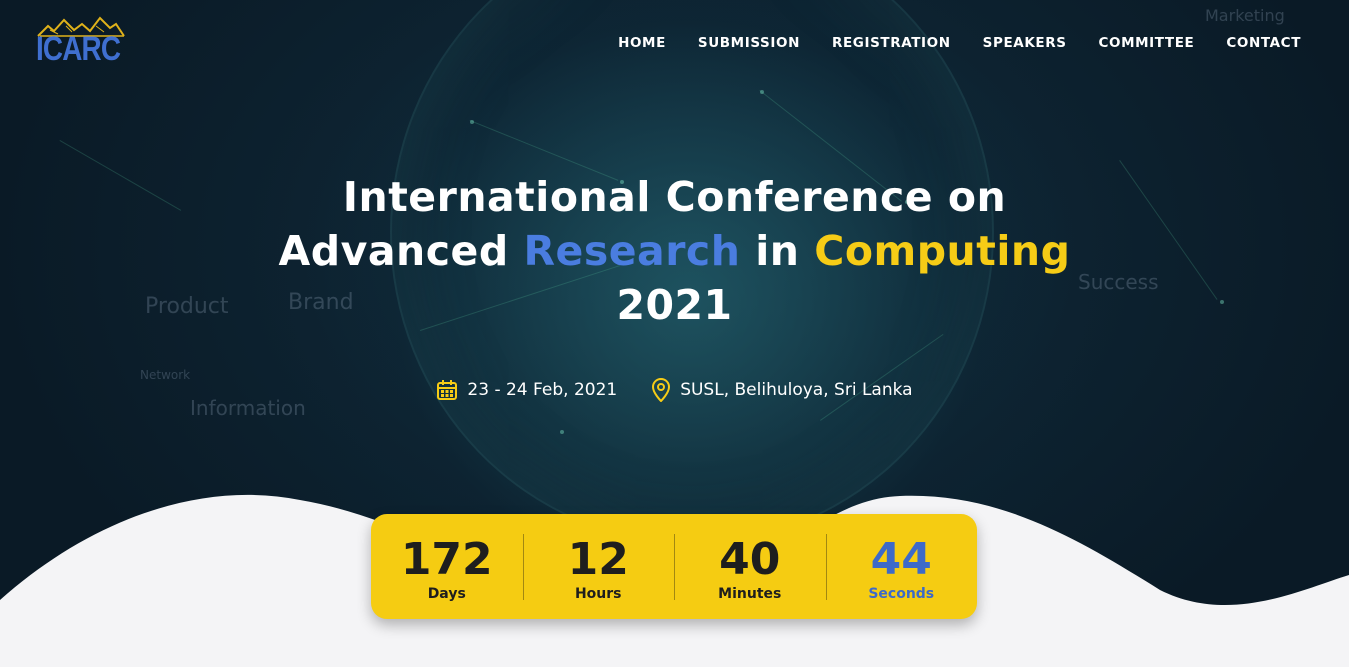 Image resolution: width=1349 pixels, height=667 pixels. Describe the element at coordinates (750, 594) in the screenshot. I see `countdown-minutes-label: Minutes` at that location.